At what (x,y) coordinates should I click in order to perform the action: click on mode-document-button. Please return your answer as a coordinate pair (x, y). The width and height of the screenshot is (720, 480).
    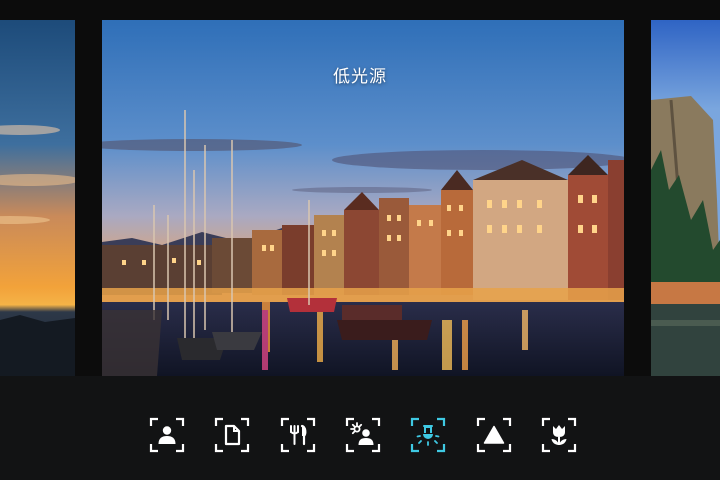
    Looking at the image, I should click on (232, 435).